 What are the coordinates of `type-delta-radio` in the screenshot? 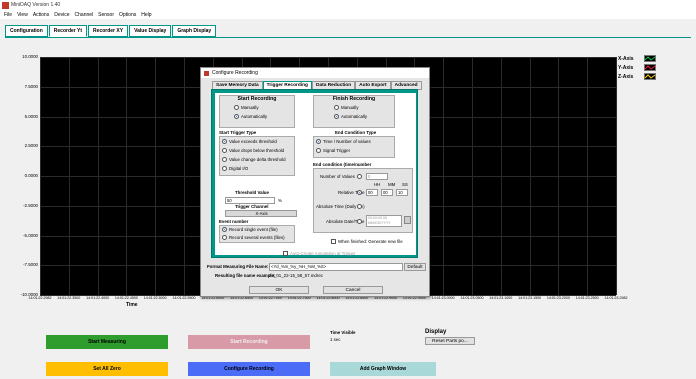 It's located at (224, 160).